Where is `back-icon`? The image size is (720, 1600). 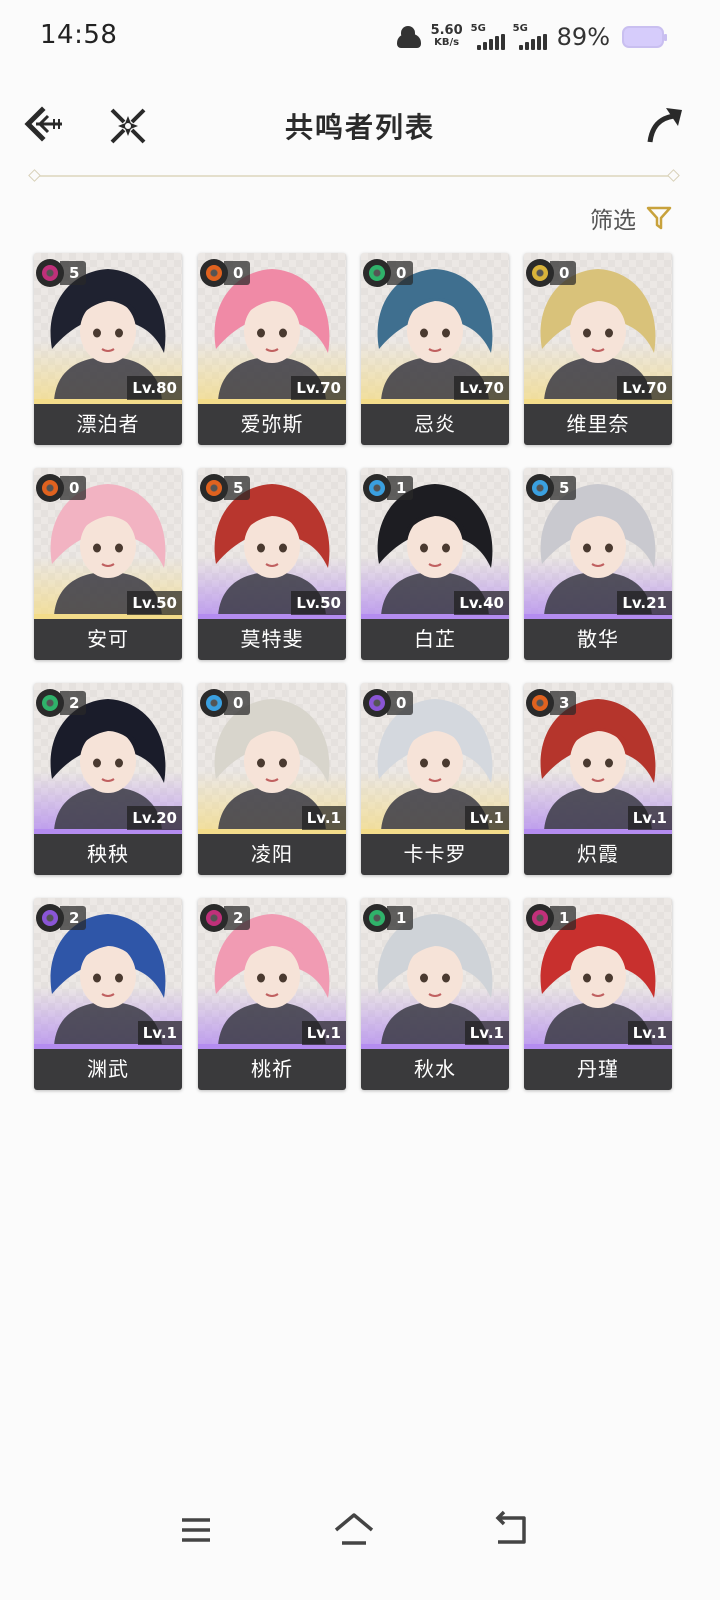
back-icon is located at coordinates (510, 1527).